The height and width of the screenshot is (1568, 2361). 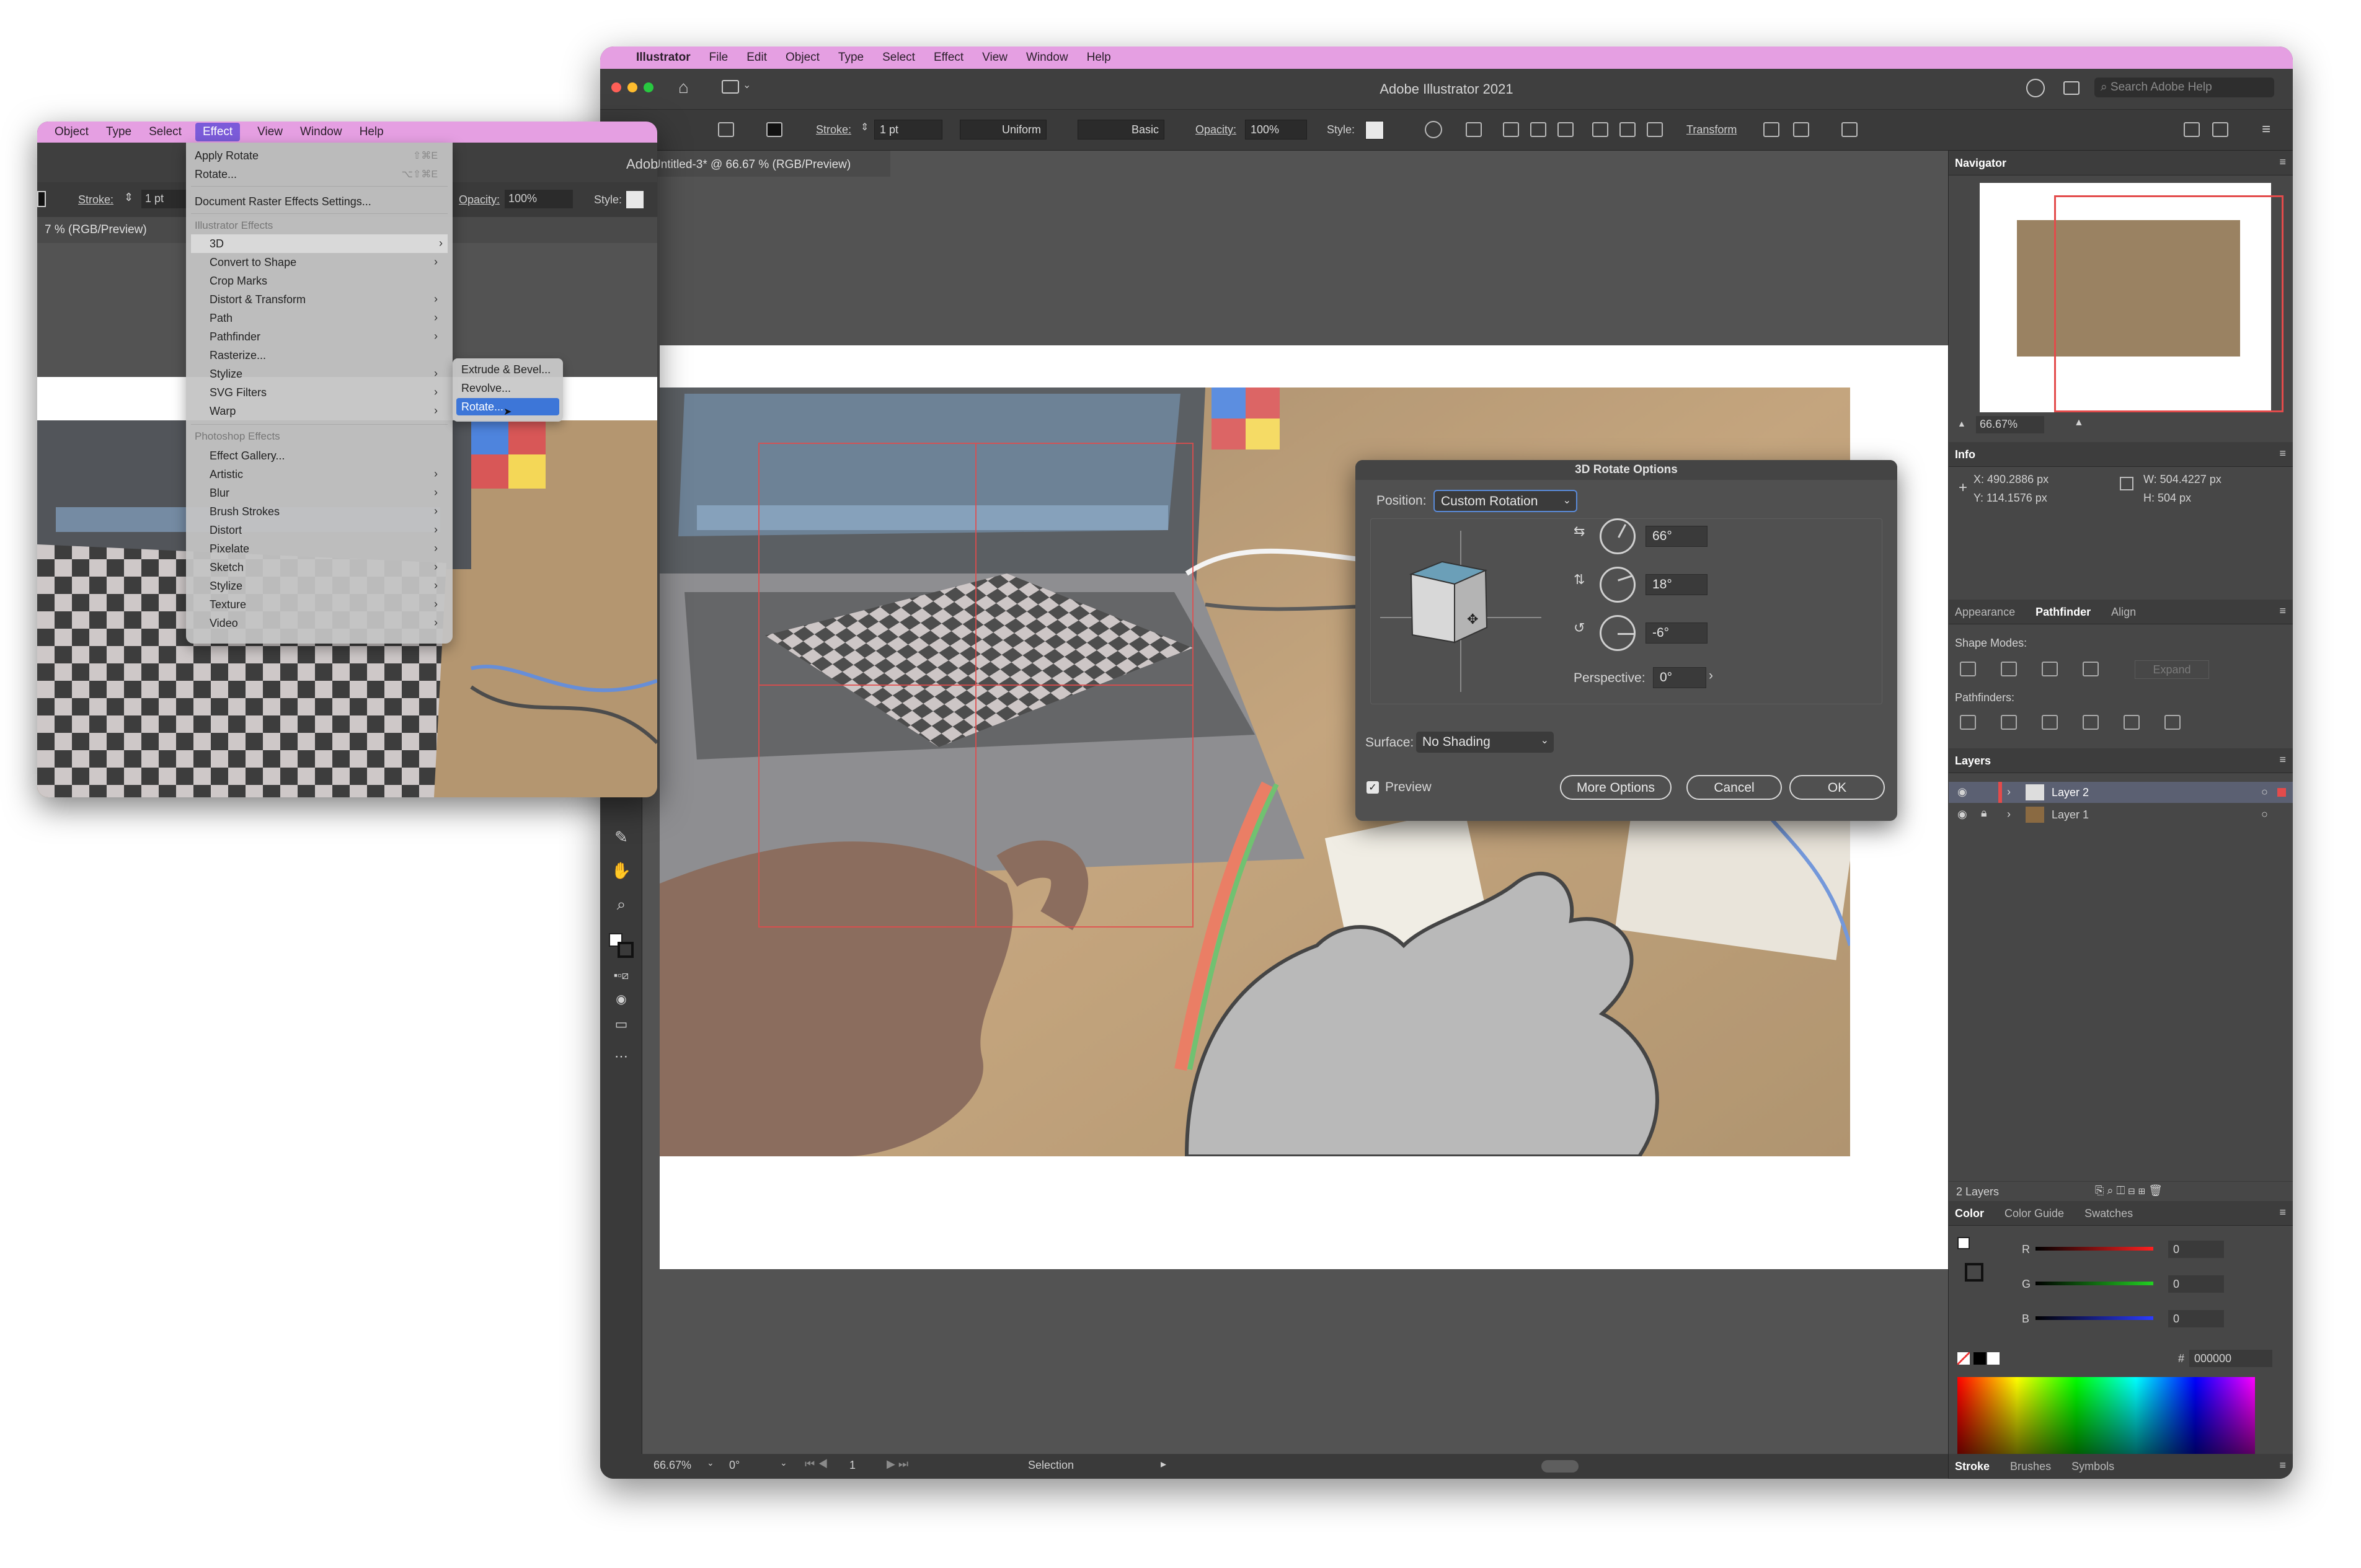 I want to click on navigator-zoom-field: 66.67%, so click(x=2010, y=424).